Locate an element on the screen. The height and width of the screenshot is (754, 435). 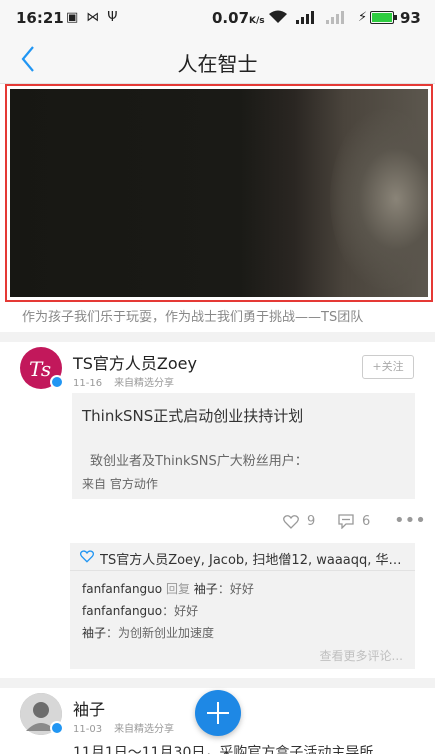
network-speed: 0.07K/s is located at coordinates (238, 18).